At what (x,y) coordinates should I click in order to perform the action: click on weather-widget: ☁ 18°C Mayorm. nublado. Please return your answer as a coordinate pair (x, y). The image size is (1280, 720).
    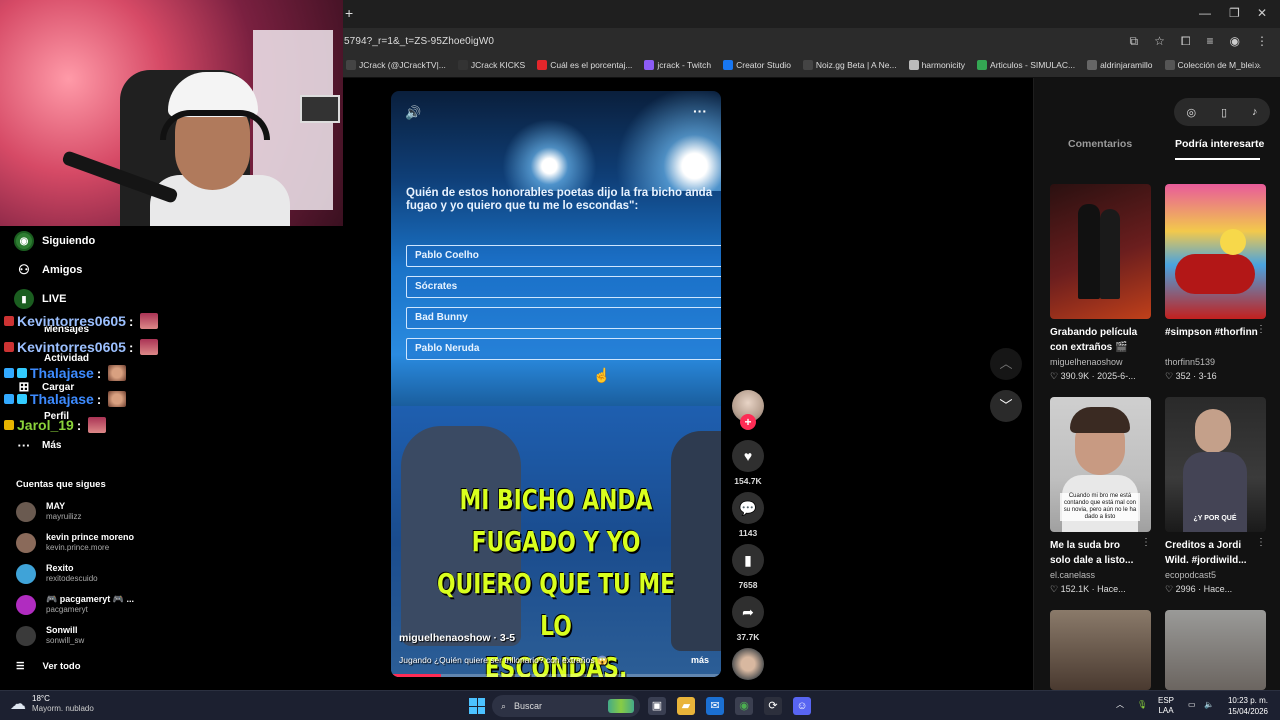
    Looking at the image, I should click on (52, 704).